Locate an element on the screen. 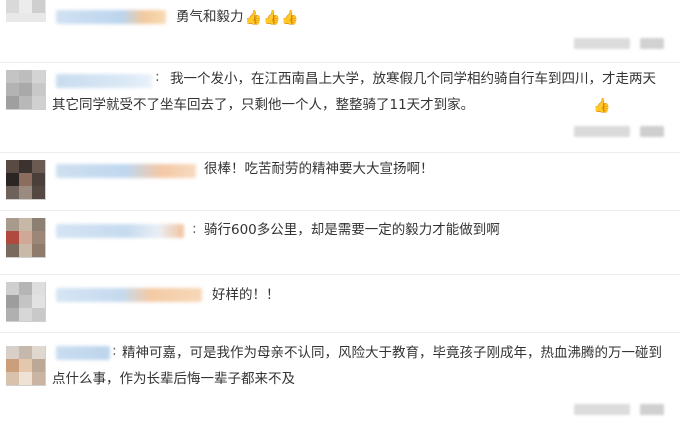 The image size is (680, 425). comment-item: 好样的！！ is located at coordinates (340, 303).